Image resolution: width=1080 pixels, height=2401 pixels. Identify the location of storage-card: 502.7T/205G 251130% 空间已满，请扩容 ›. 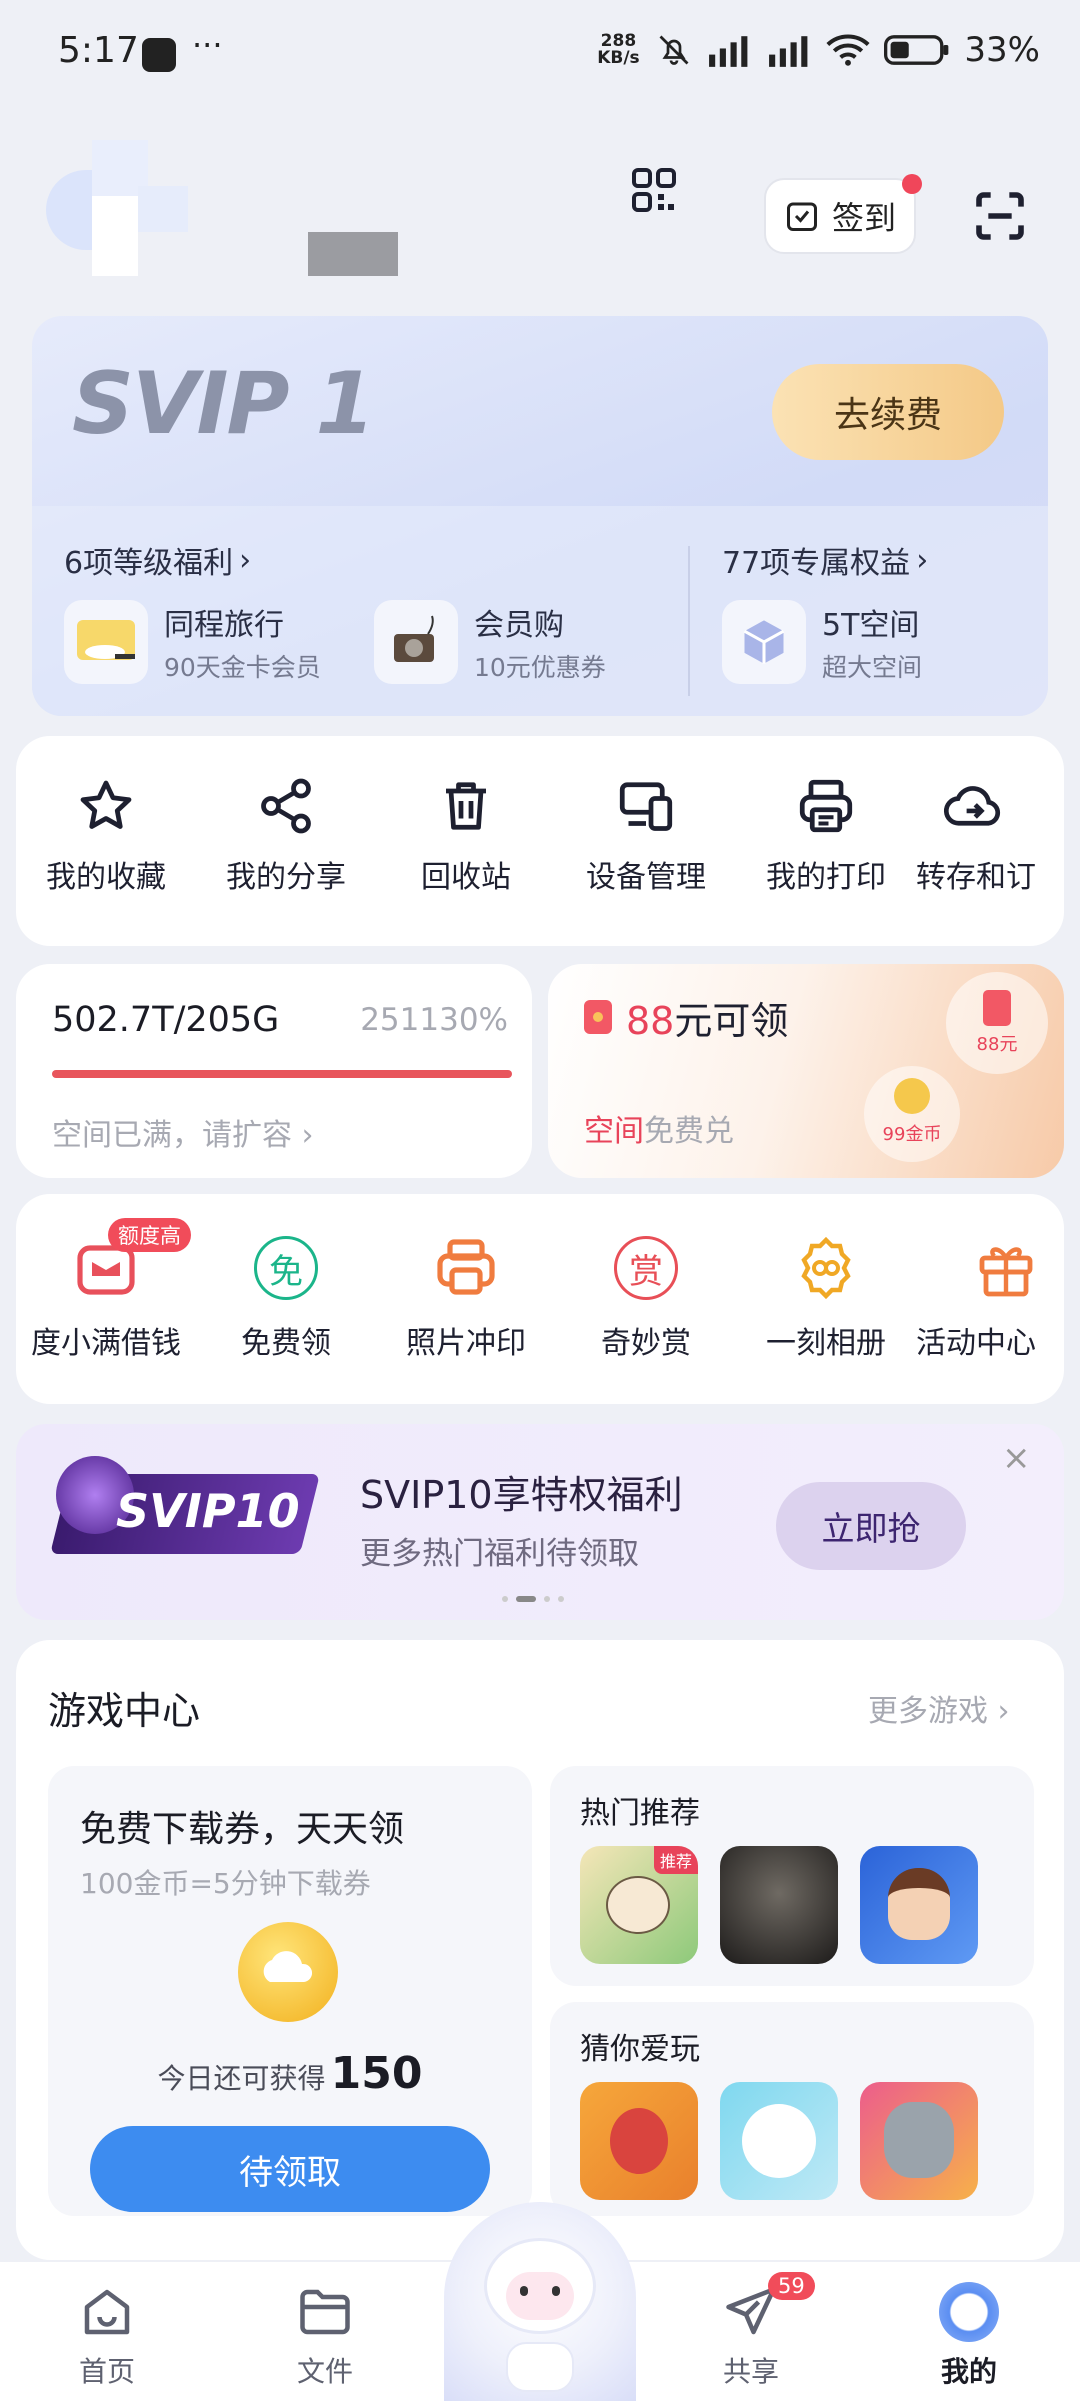
(274, 1071).